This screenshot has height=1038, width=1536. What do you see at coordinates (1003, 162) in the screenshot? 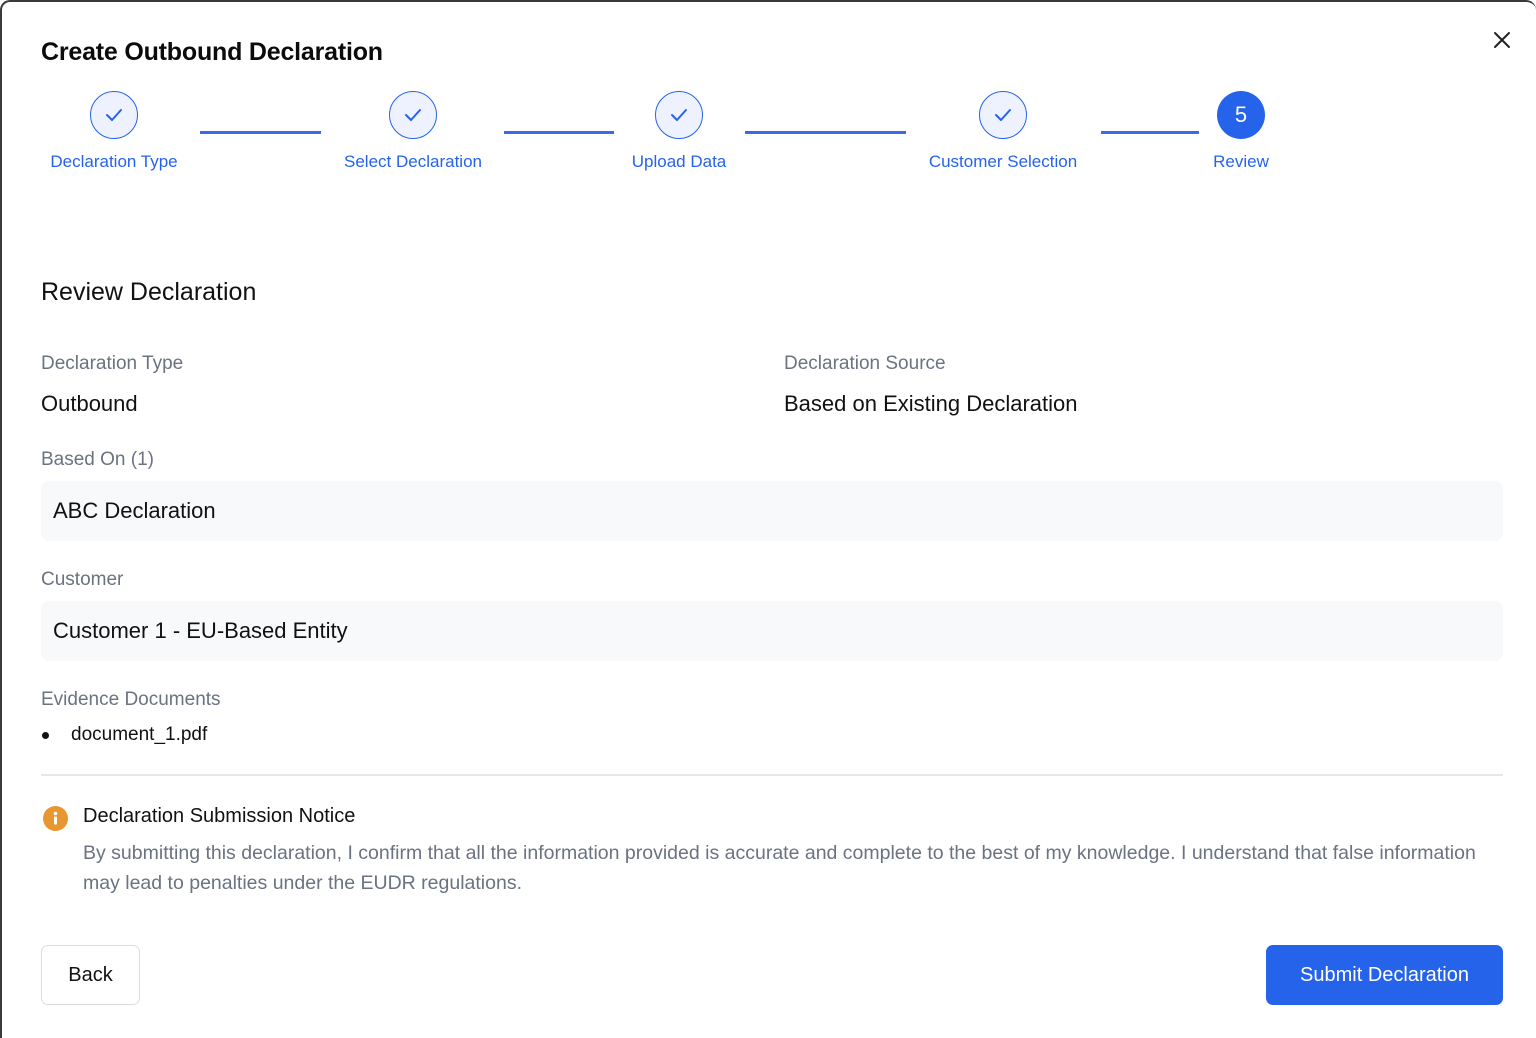
I see `step-4-label: Customer Selection` at bounding box center [1003, 162].